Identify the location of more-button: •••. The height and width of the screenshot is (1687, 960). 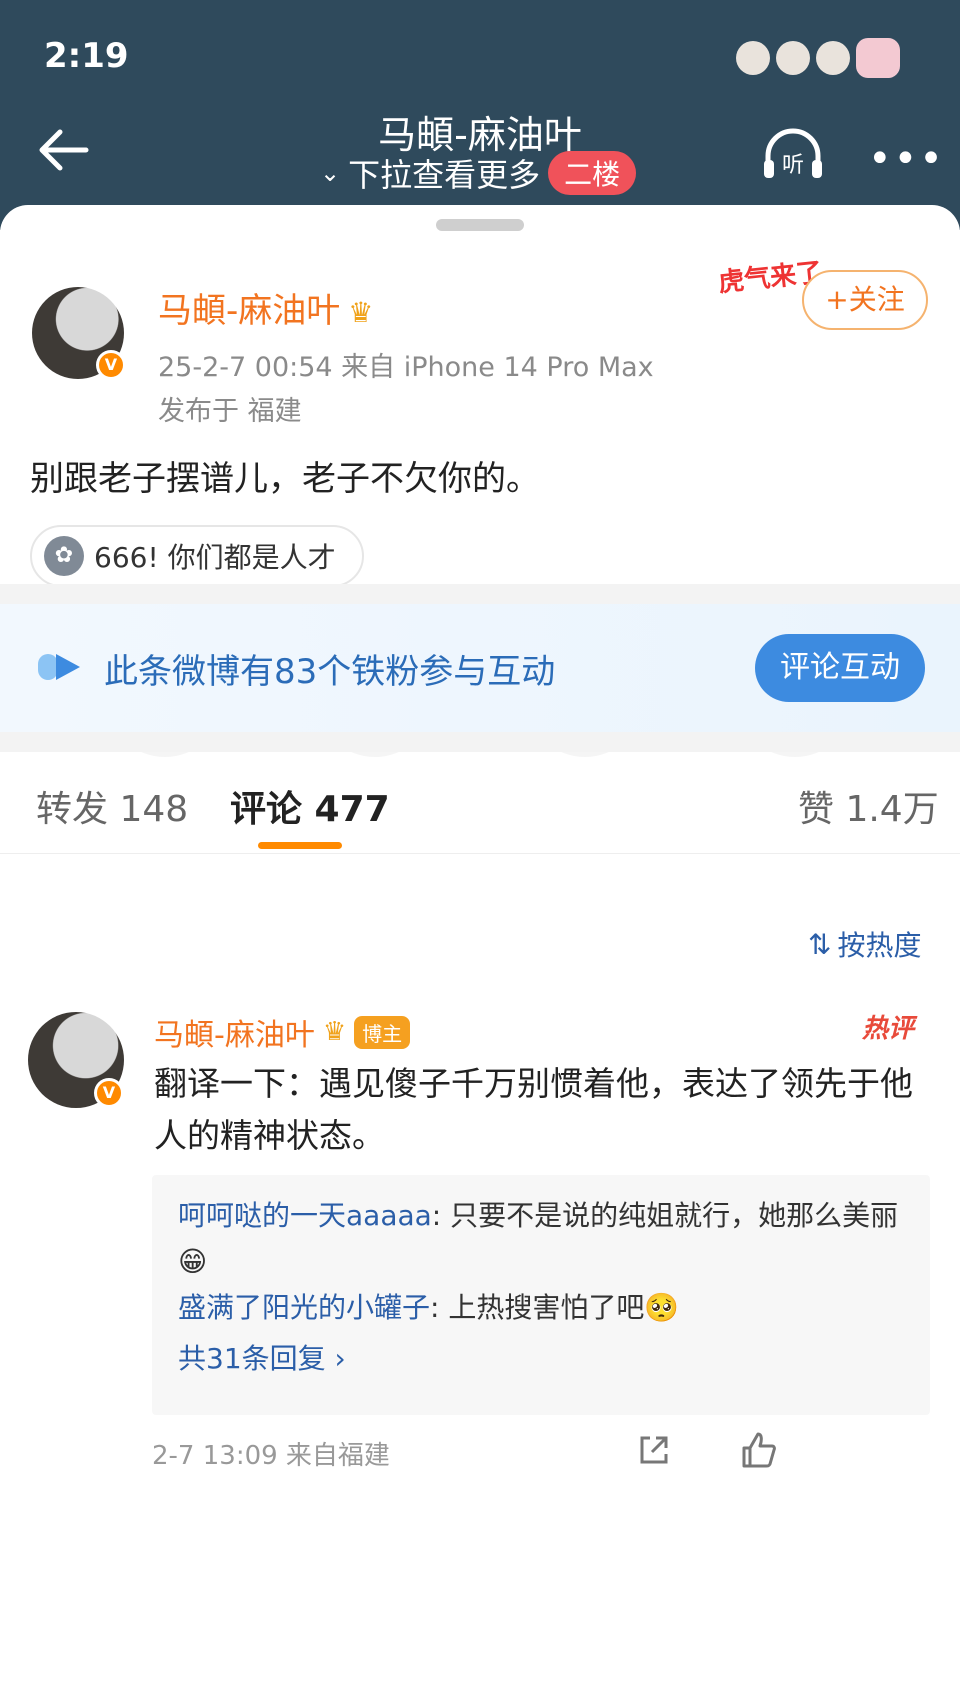
(906, 159).